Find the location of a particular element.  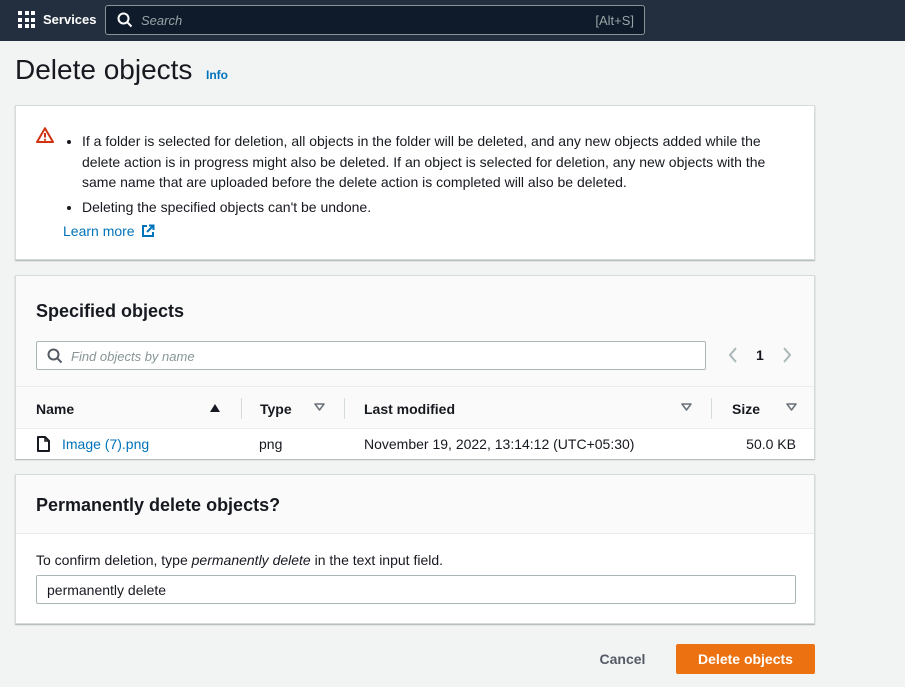

learn-more-label: Learn more is located at coordinates (99, 231).